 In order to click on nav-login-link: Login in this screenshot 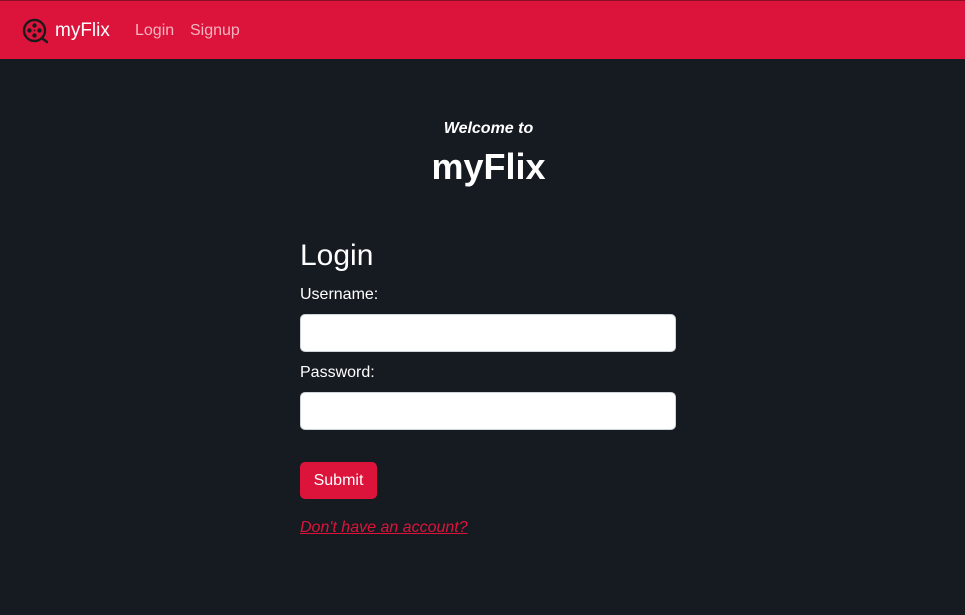, I will do `click(154, 31)`.